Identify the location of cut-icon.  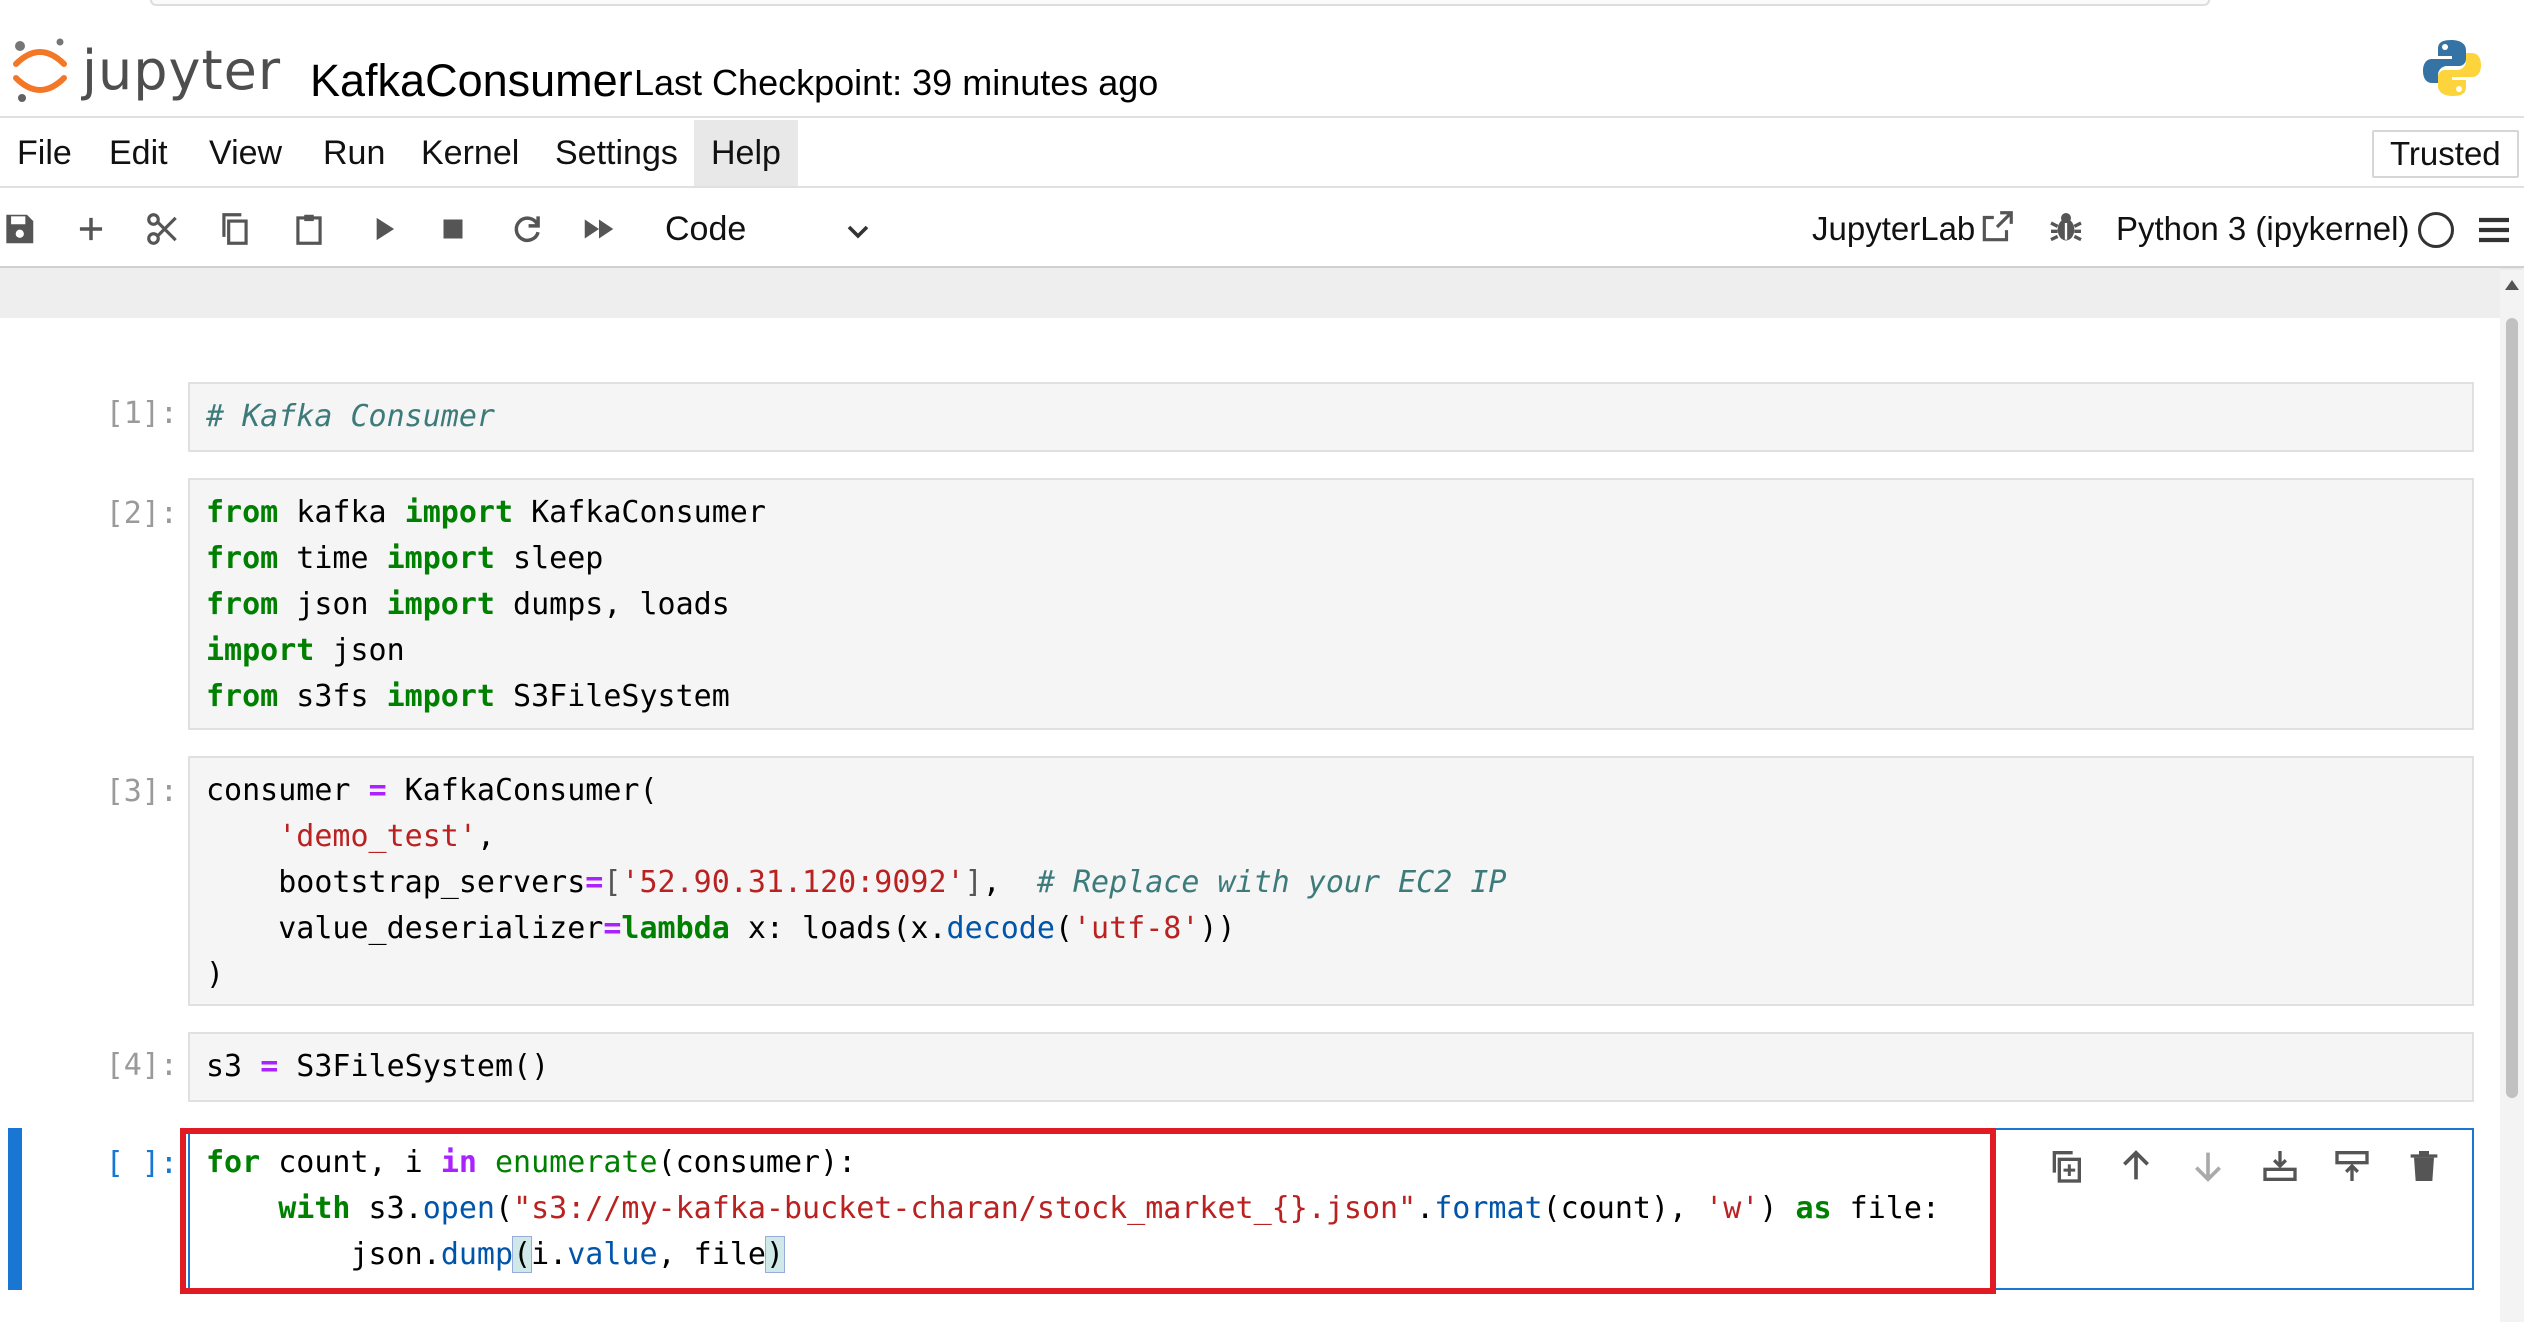
(162, 229).